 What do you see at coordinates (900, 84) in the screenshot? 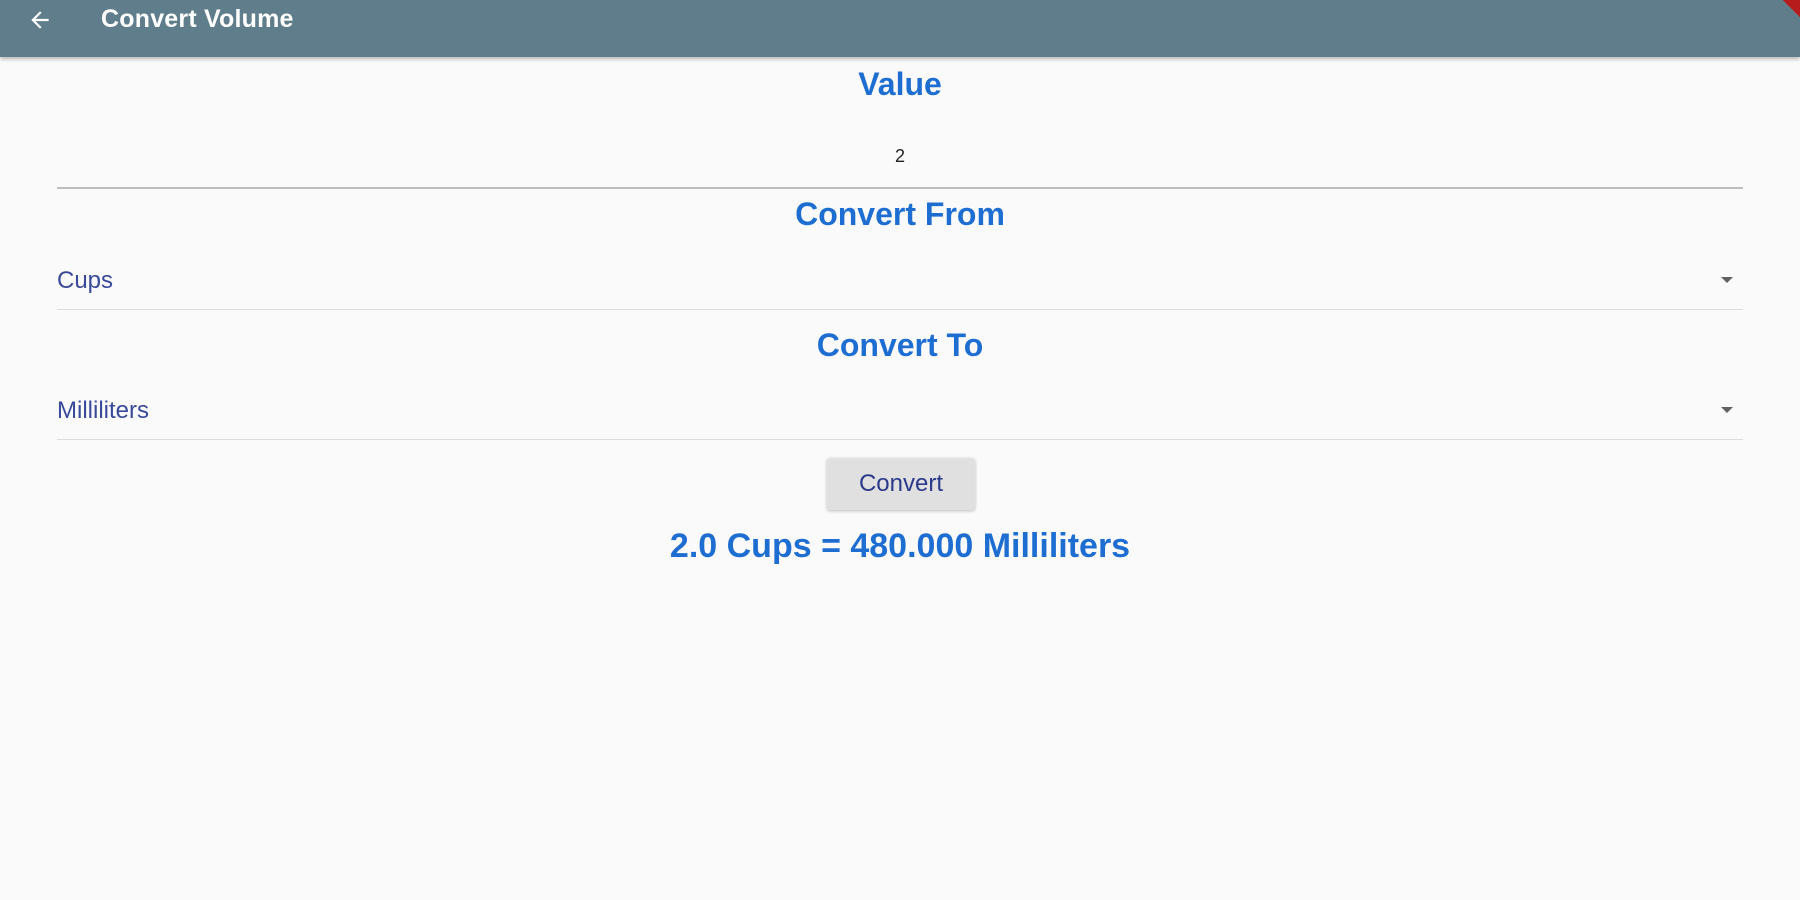
I see `value-heading: Value` at bounding box center [900, 84].